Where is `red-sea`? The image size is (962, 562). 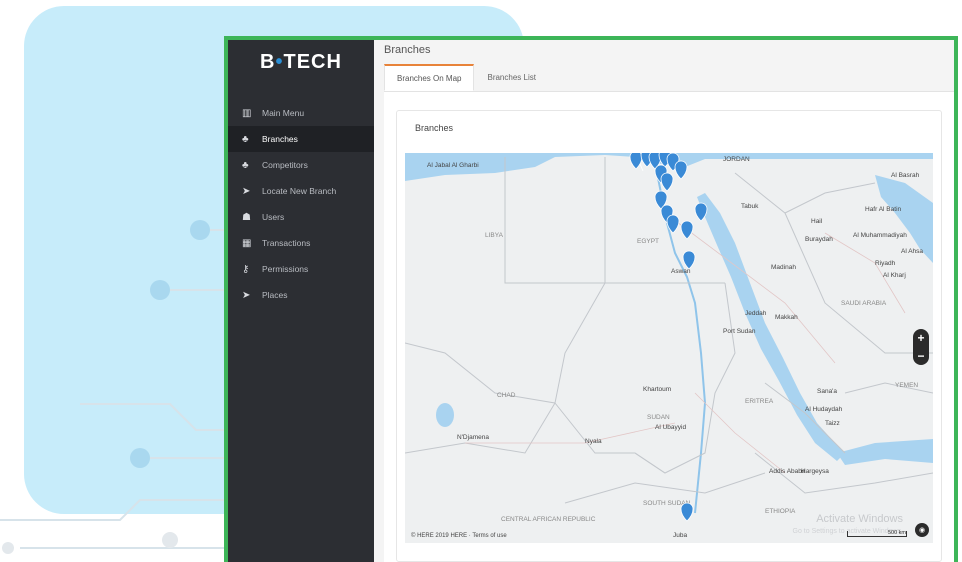
red-sea is located at coordinates (771, 327).